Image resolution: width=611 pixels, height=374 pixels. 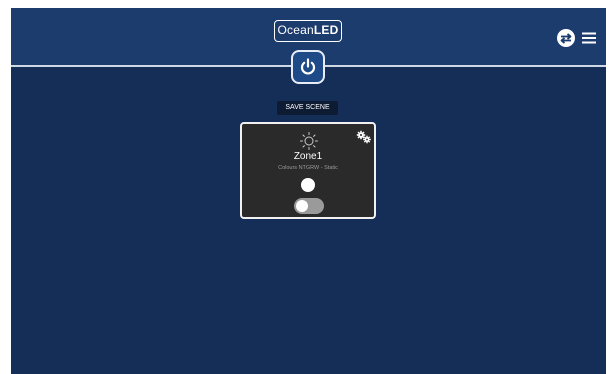 I want to click on zone-color-swatch, so click(x=308, y=185).